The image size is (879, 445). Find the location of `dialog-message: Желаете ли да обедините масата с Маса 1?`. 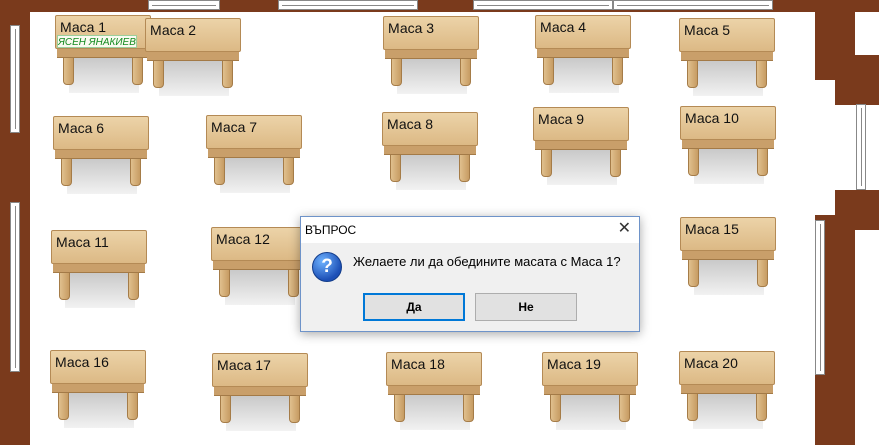

dialog-message: Желаете ли да обедините масата с Маса 1? is located at coordinates (487, 261).